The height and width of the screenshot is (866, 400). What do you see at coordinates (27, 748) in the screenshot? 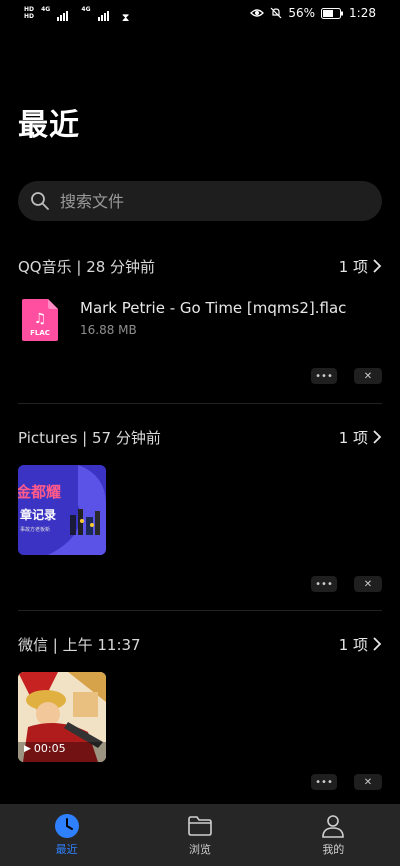
I see `play-icon: ▶` at bounding box center [27, 748].